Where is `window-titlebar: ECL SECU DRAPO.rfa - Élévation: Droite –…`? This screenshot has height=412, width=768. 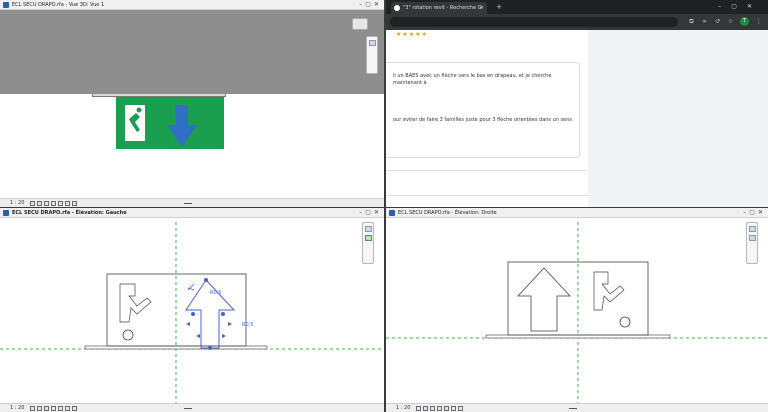
window-titlebar: ECL SECU DRAPO.rfa - Élévation: Droite –… is located at coordinates (577, 213).